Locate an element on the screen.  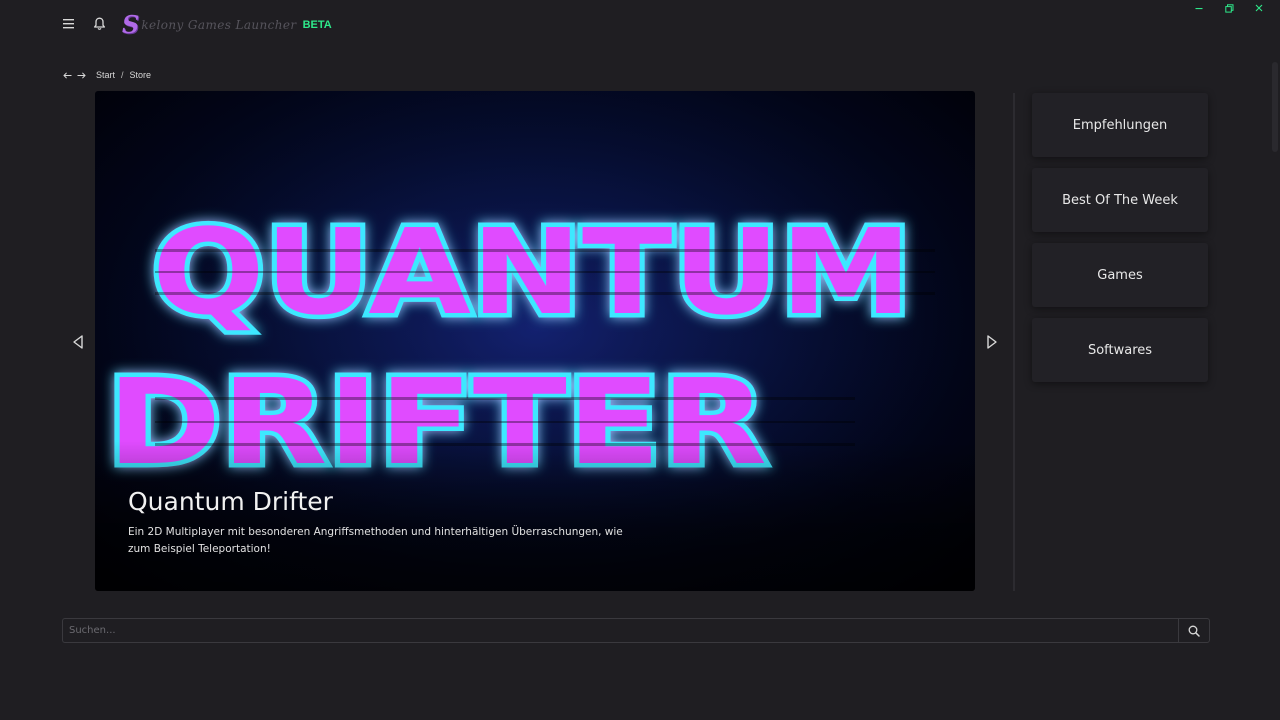
search-icon is located at coordinates (1194, 630).